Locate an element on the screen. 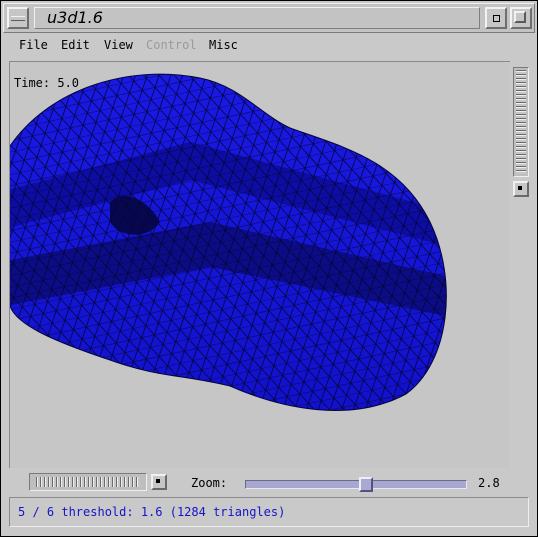 Image resolution: width=538 pixels, height=537 pixels. menu-edit: Edit is located at coordinates (75, 45).